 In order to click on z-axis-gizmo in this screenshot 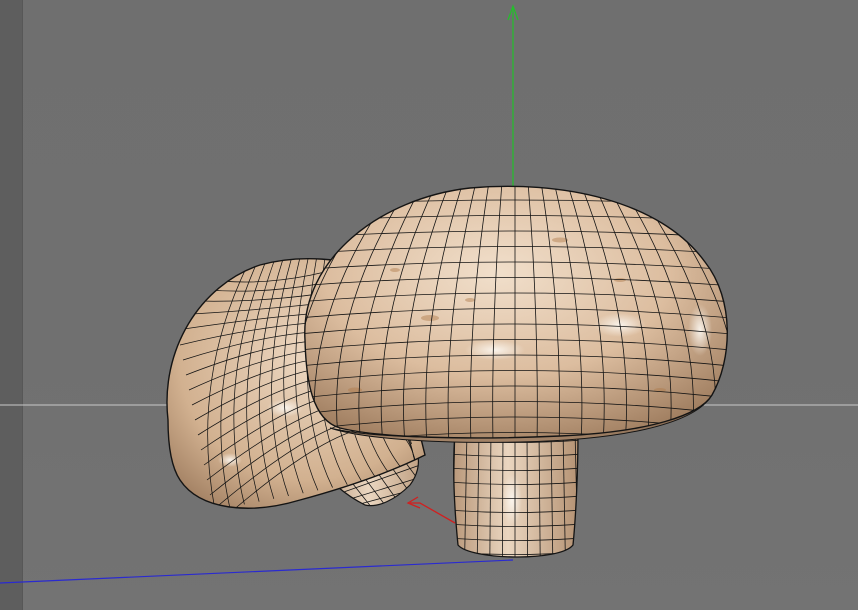, I will do `click(257, 571)`.